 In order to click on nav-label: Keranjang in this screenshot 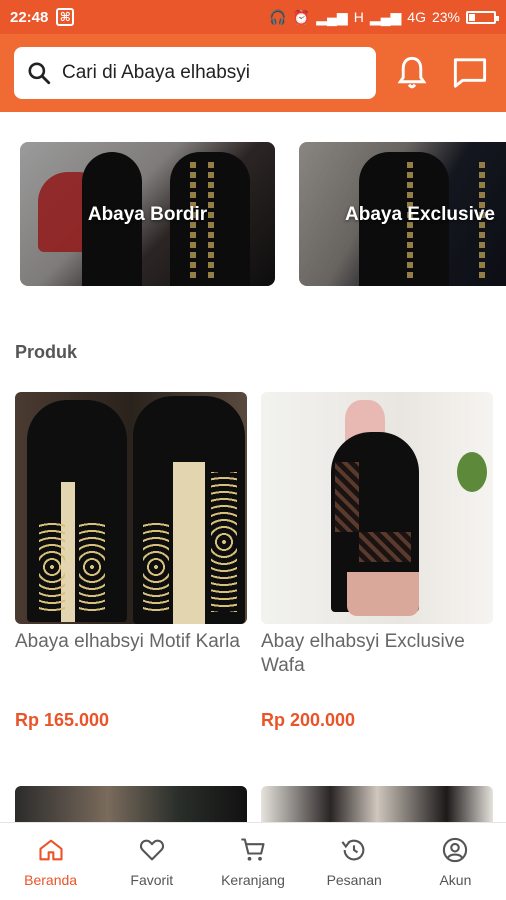, I will do `click(253, 879)`.